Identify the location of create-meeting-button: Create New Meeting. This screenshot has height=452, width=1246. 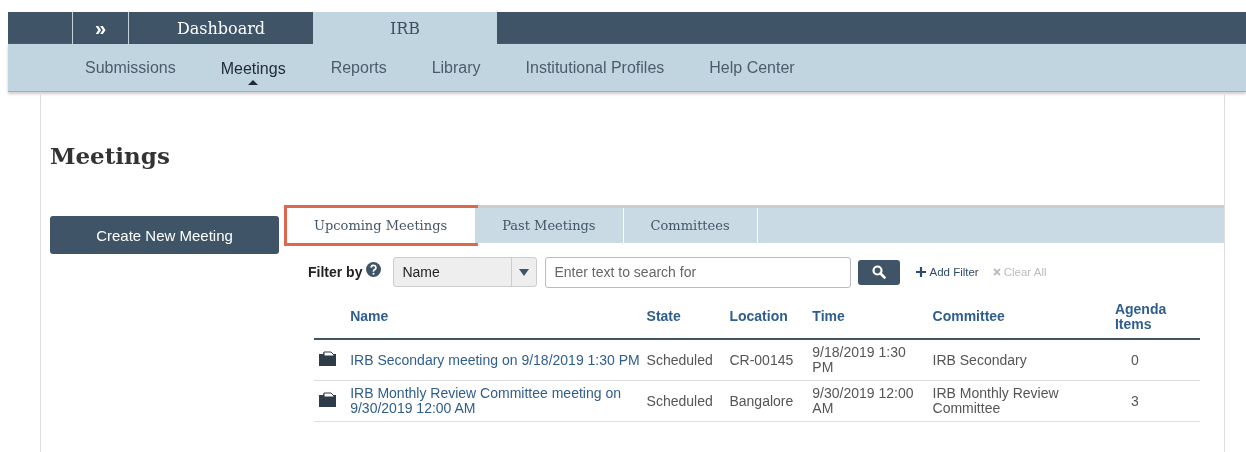
(164, 235).